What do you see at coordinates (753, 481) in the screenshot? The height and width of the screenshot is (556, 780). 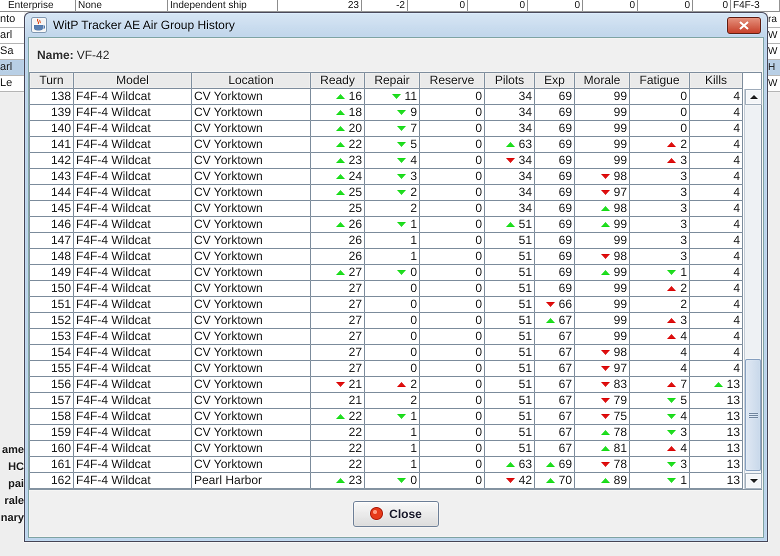 I see `scroll-down-button` at bounding box center [753, 481].